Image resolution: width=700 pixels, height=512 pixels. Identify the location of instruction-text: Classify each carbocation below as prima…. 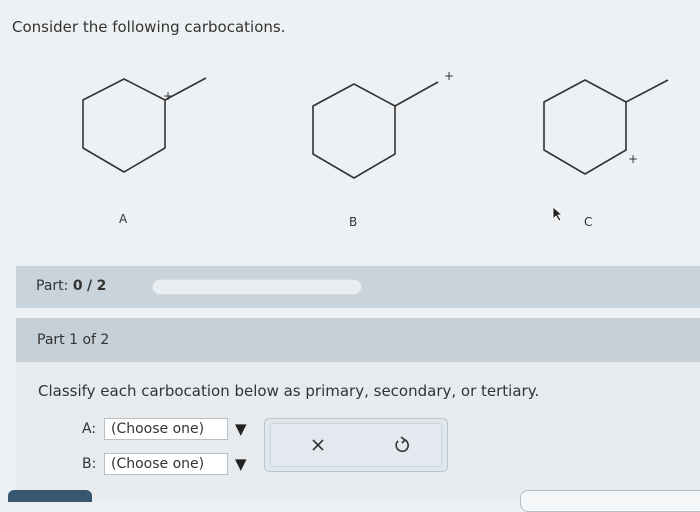
(289, 391).